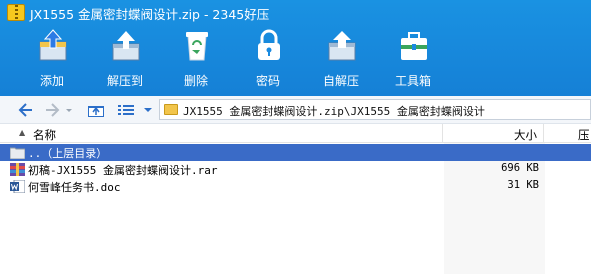 The image size is (591, 274). Describe the element at coordinates (53, 45) in the screenshot. I see `add-archive-icon` at that location.